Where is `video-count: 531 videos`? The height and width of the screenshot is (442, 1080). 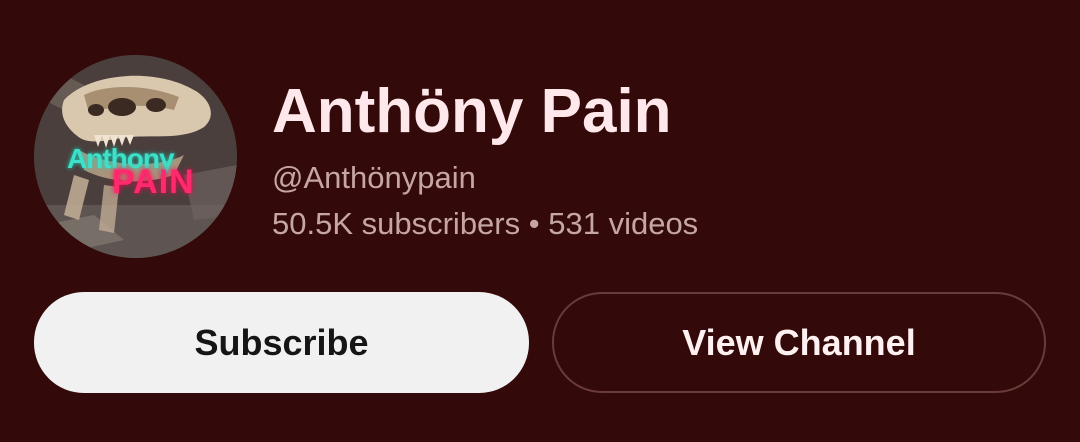 video-count: 531 videos is located at coordinates (623, 223).